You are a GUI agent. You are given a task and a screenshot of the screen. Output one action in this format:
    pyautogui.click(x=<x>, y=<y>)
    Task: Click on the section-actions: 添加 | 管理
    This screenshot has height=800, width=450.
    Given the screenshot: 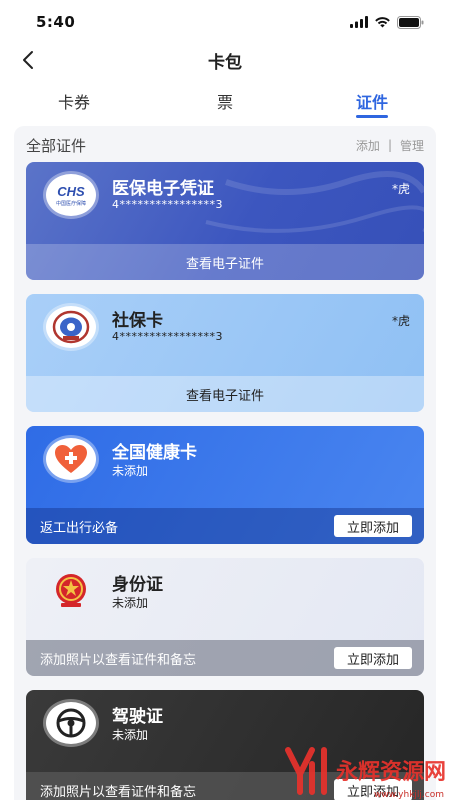 What is the action you would take?
    pyautogui.click(x=390, y=145)
    